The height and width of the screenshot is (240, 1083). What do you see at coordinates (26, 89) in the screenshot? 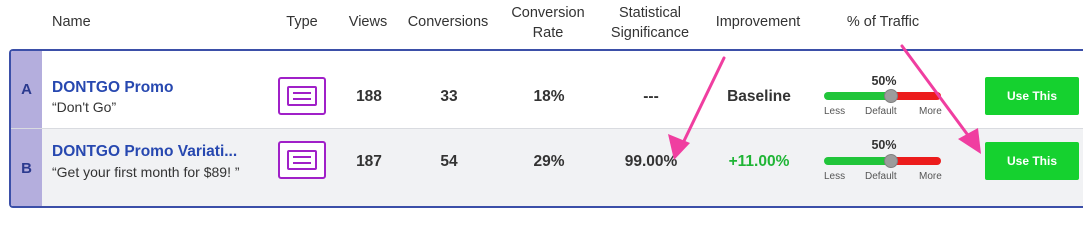
I see `variation-letter: A` at bounding box center [26, 89].